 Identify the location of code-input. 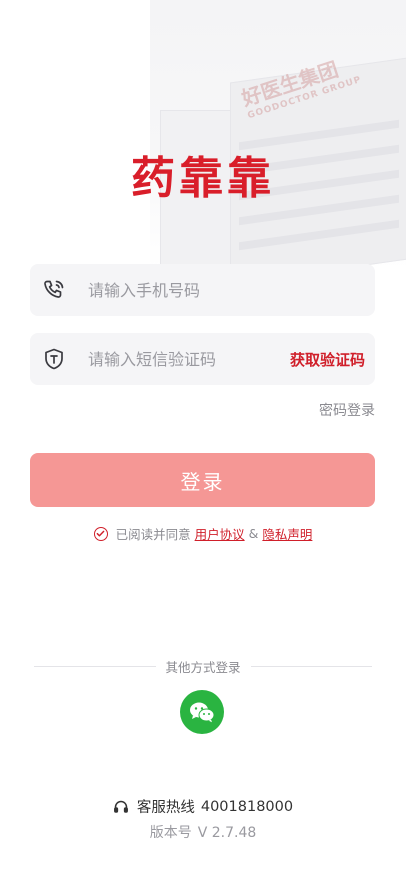
(188, 359).